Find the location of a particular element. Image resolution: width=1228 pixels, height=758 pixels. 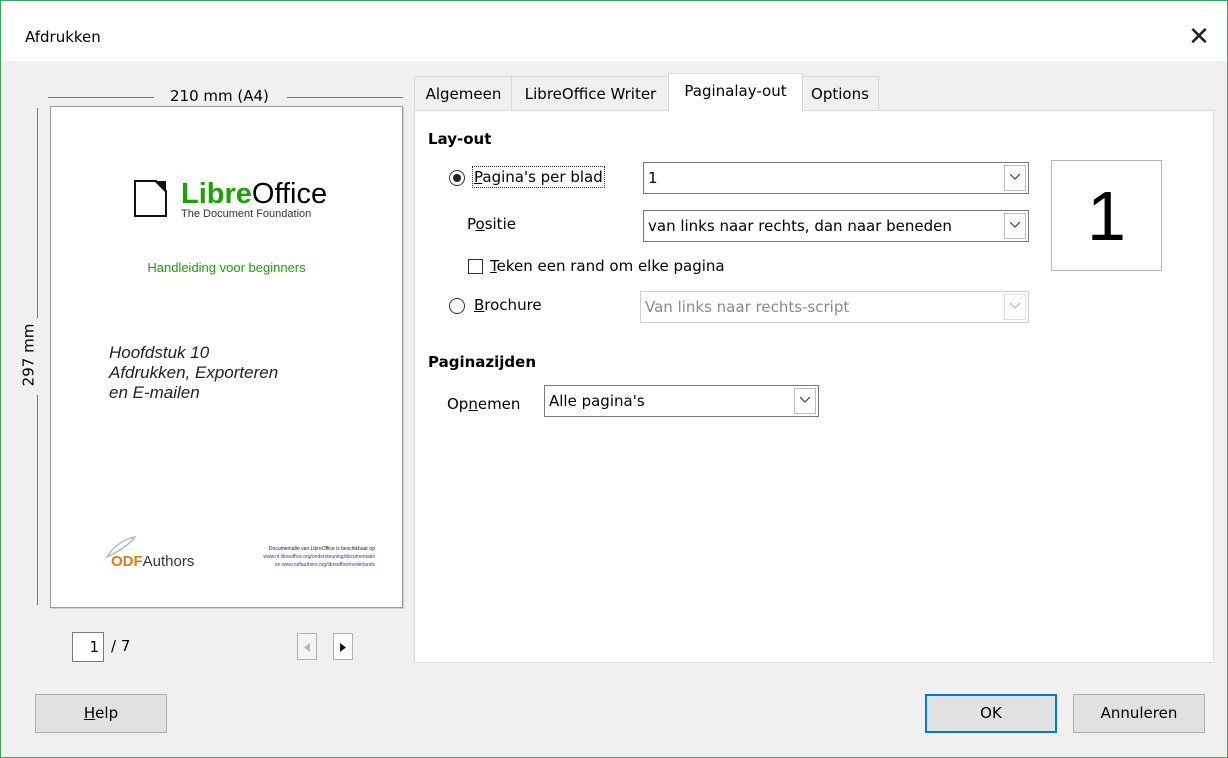

brochure-radio is located at coordinates (457, 306).